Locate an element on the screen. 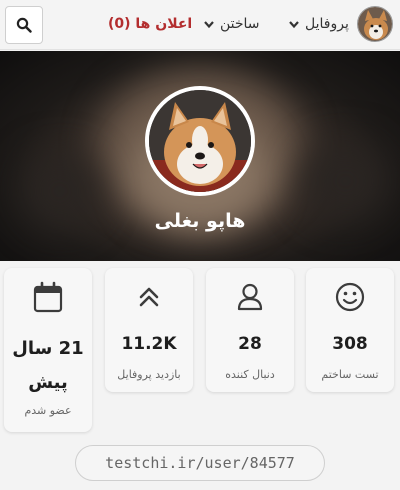 This screenshot has width=400, height=490. profile-menu: پروفایل is located at coordinates (318, 24).